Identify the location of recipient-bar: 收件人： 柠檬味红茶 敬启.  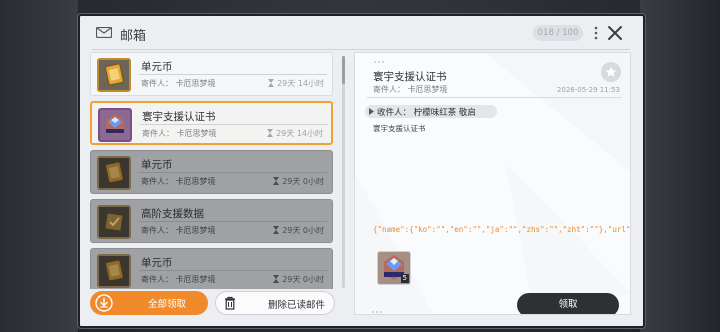
(431, 111).